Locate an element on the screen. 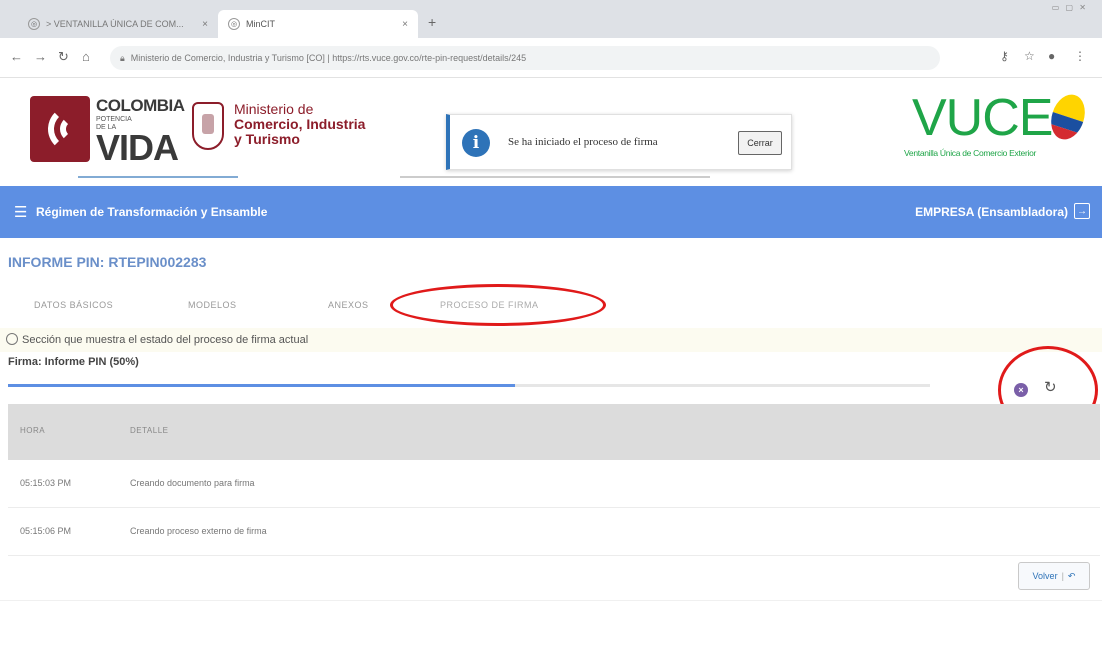  tab-datos-basicos: DATOS BÁSICOS is located at coordinates (73, 305).